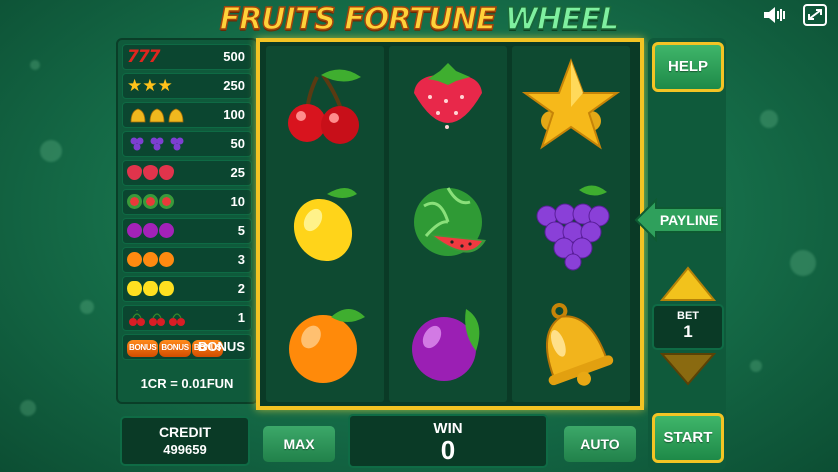  What do you see at coordinates (299, 444) in the screenshot?
I see `max-bet-button: MAX` at bounding box center [299, 444].